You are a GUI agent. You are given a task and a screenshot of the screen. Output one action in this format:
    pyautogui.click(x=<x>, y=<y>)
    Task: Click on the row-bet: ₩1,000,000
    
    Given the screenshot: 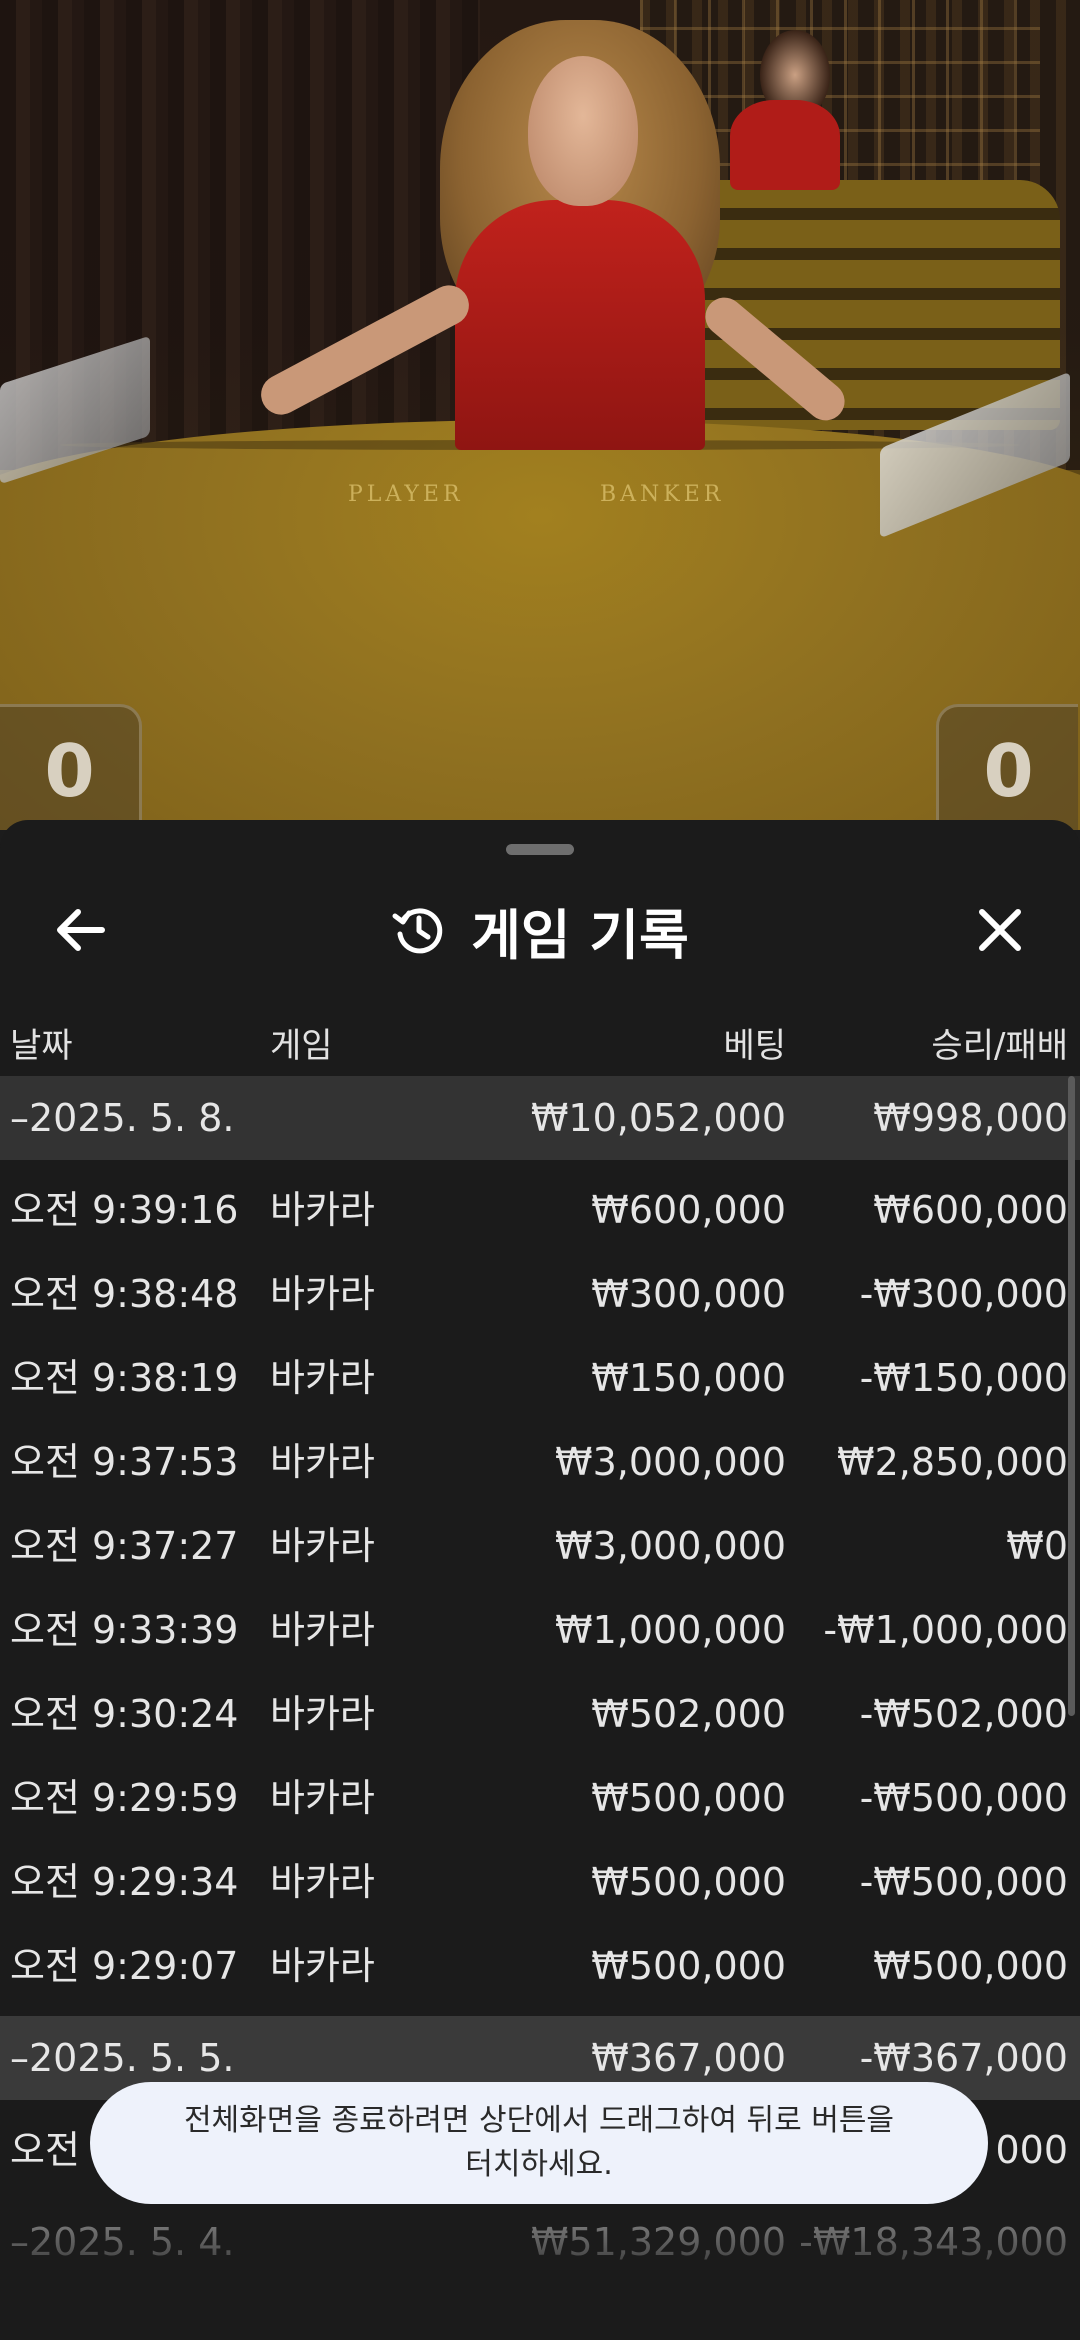 What is the action you would take?
    pyautogui.click(x=670, y=1630)
    